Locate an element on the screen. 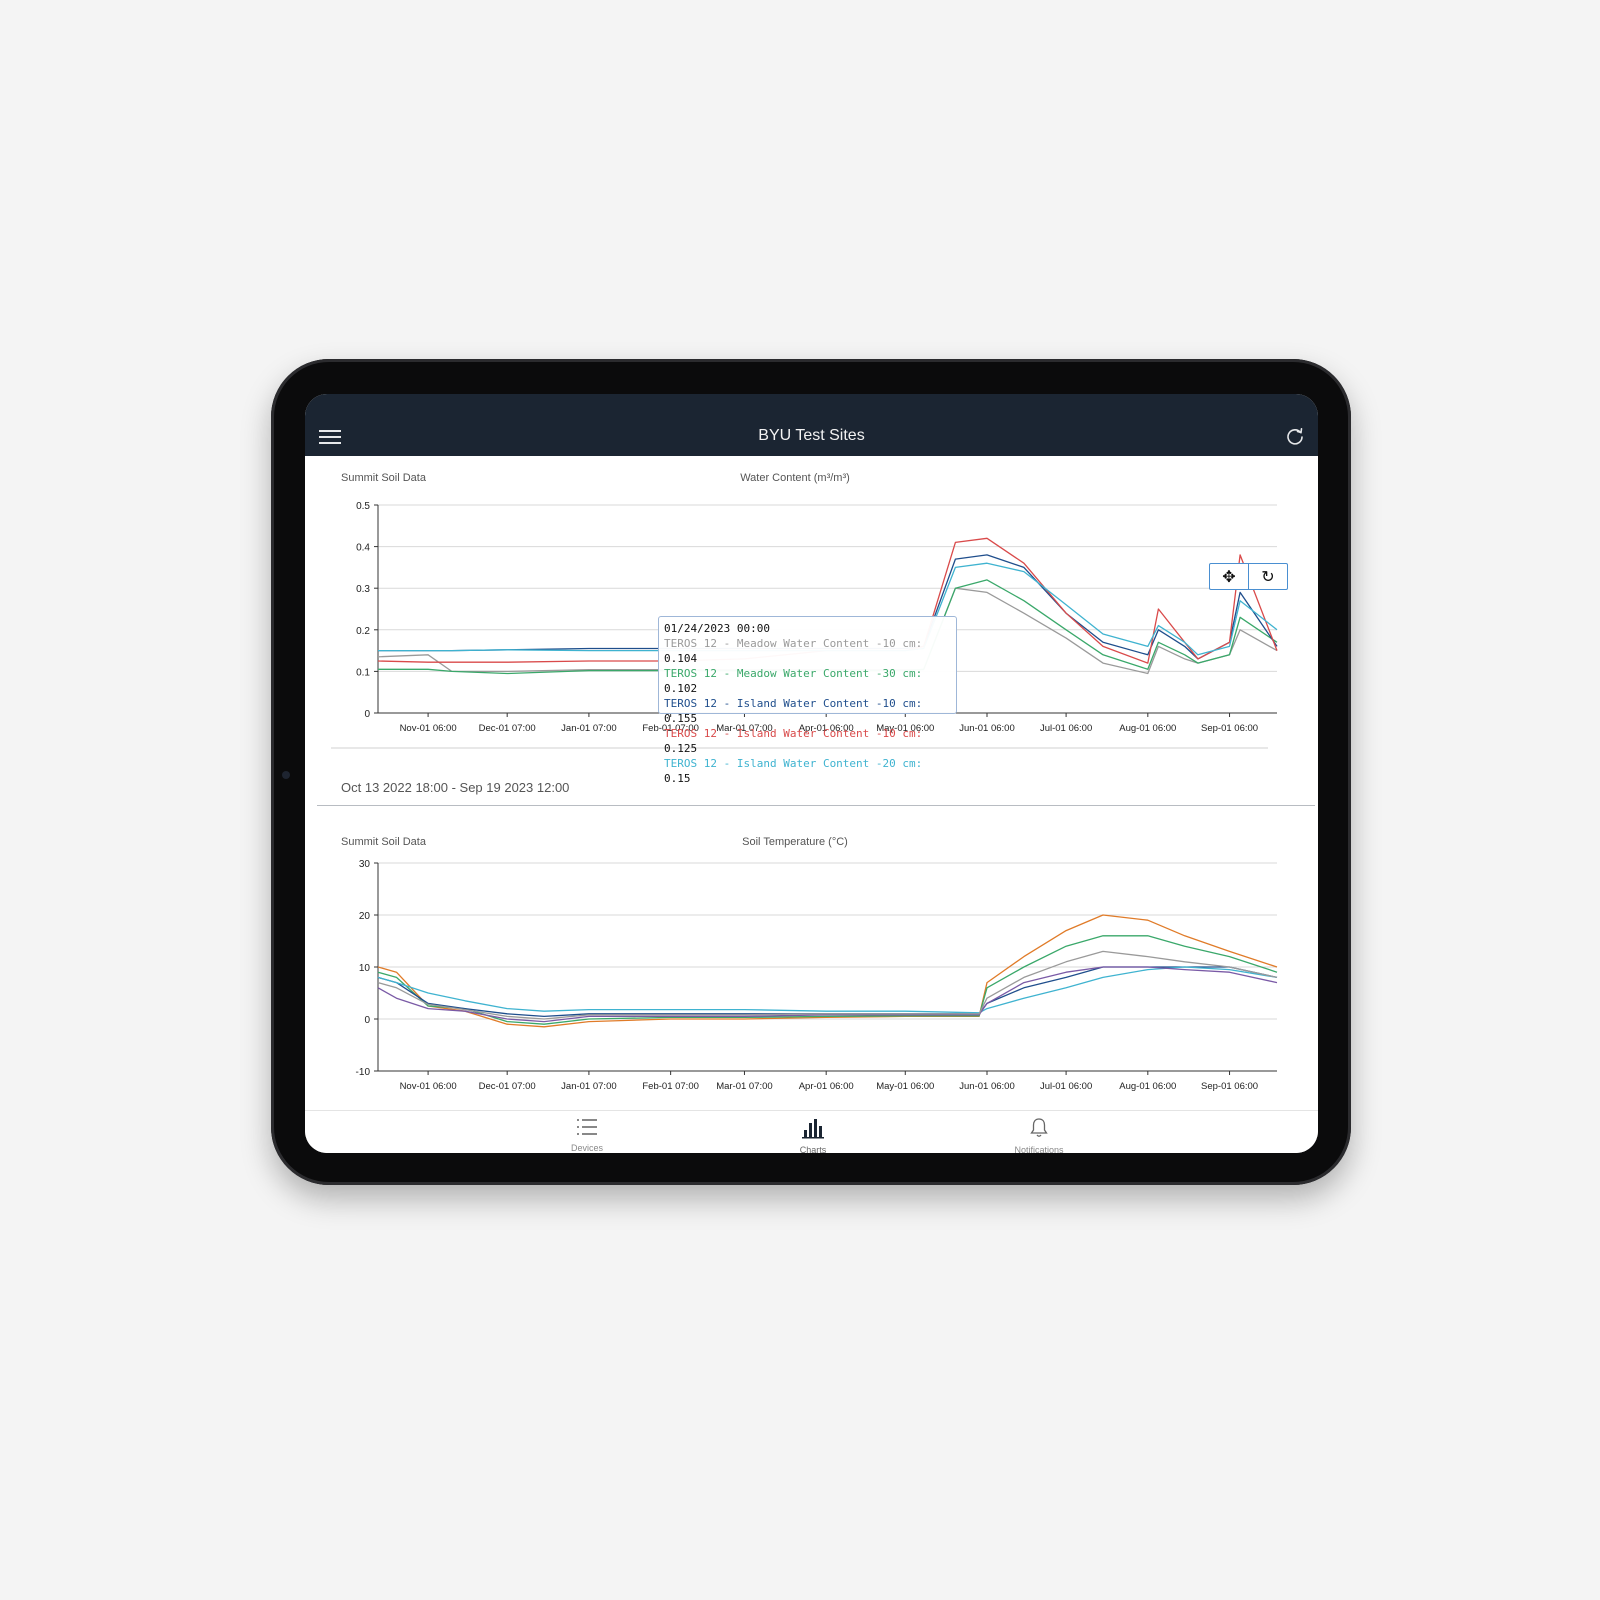  chart-title: Water Content (m³/m³) is located at coordinates (795, 478).